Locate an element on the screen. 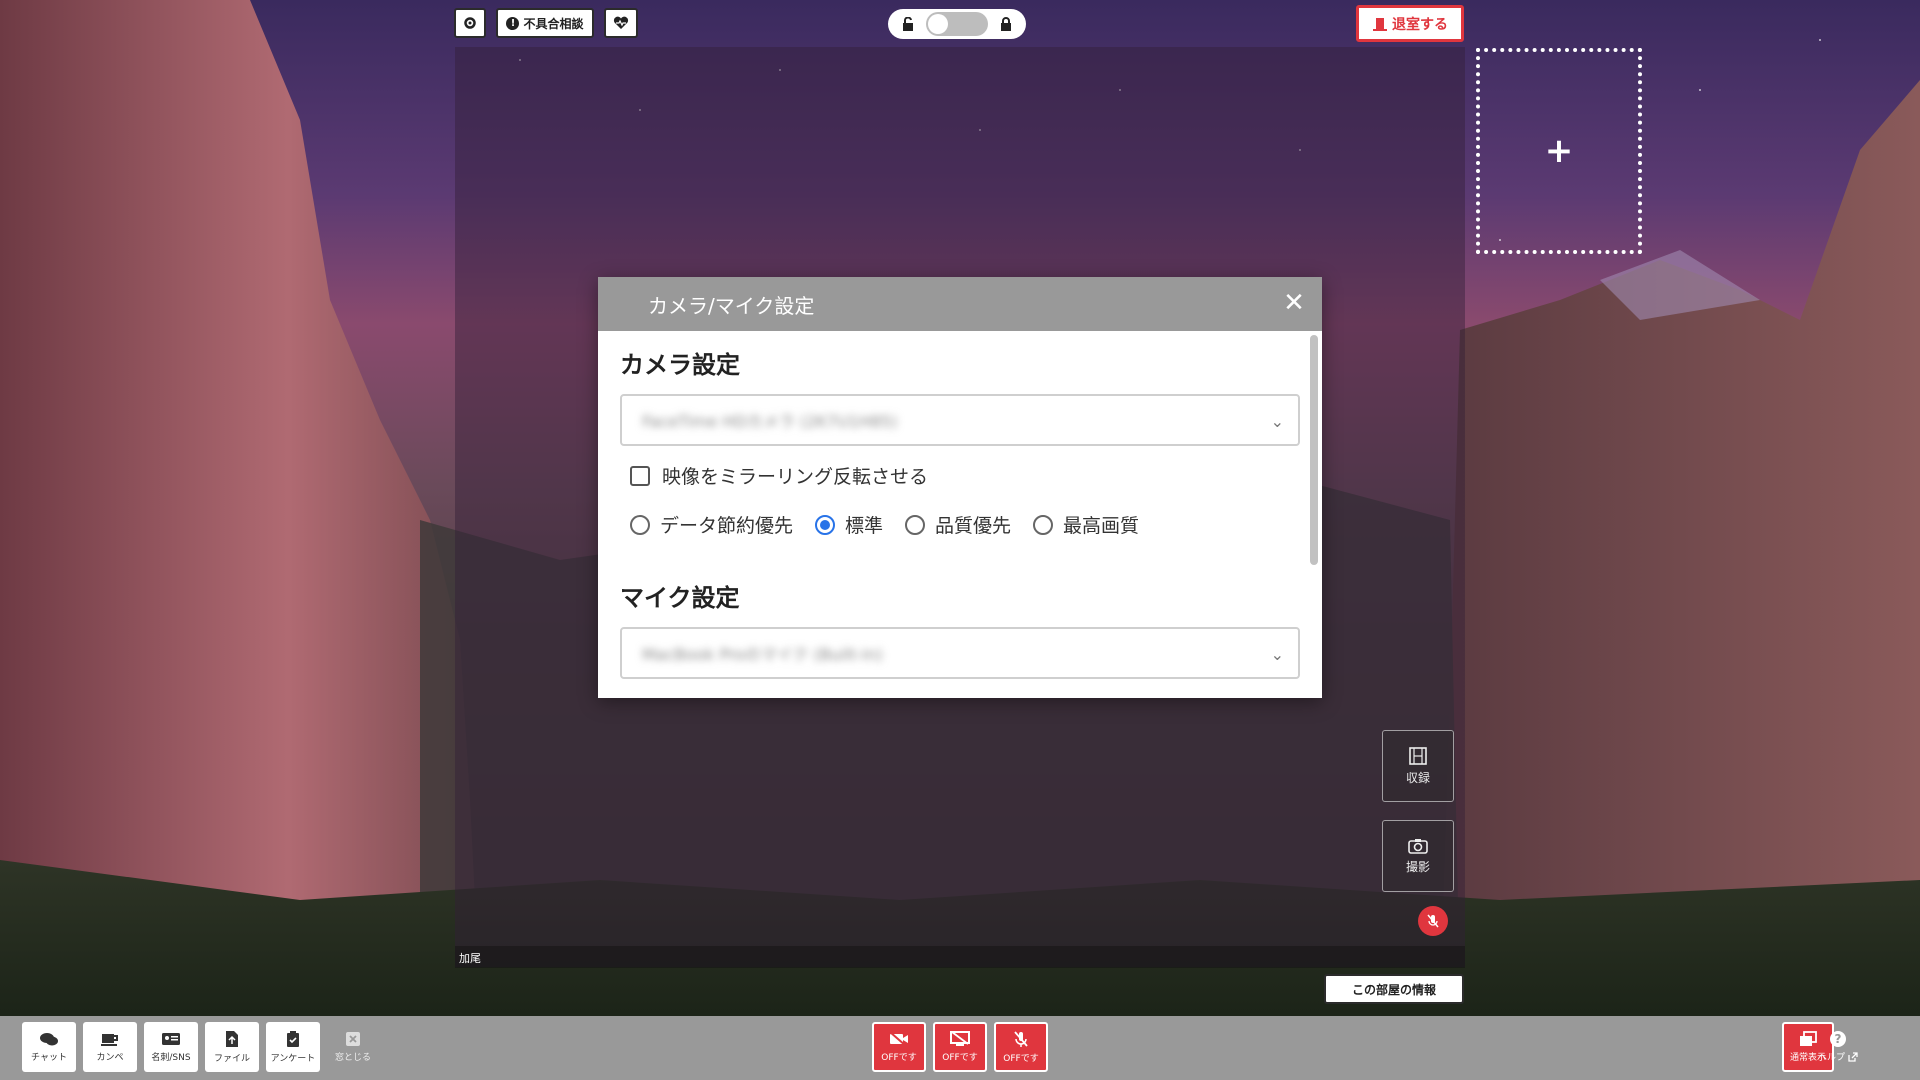 This screenshot has height=1080, width=1920. mic-toggle-button: OFFです is located at coordinates (1021, 1047).